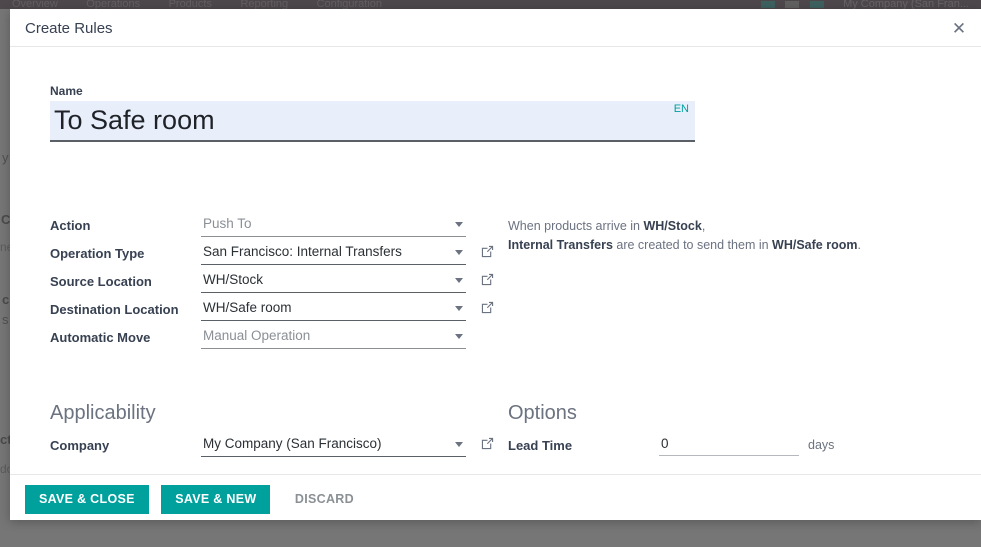  What do you see at coordinates (66, 91) in the screenshot?
I see `name-label: Name` at bounding box center [66, 91].